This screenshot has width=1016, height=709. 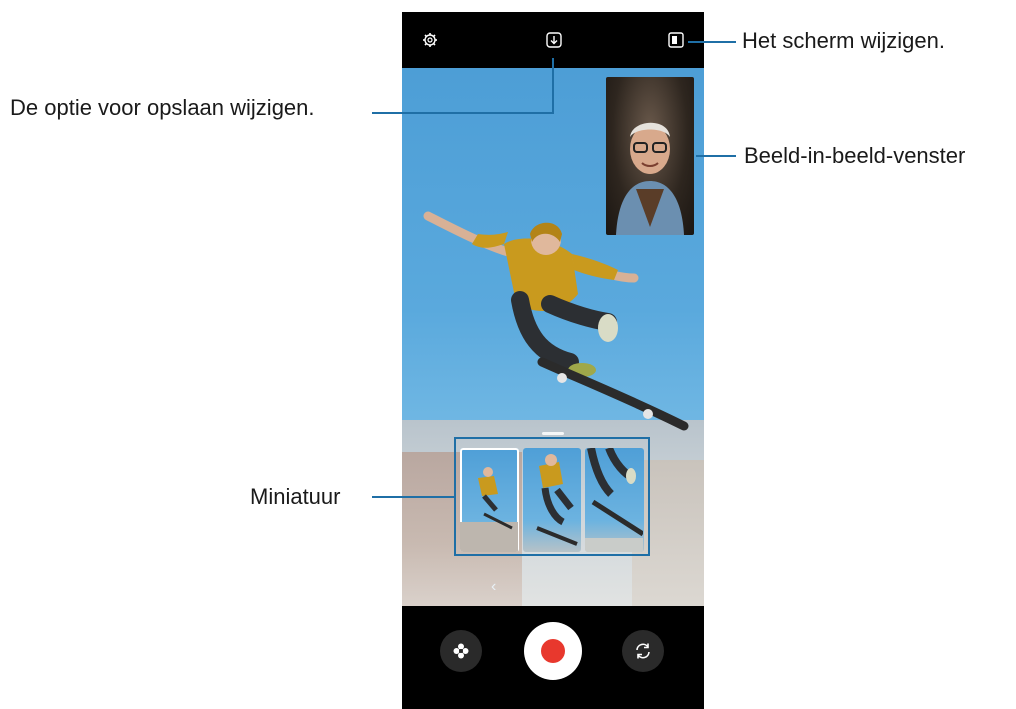 I want to click on callout-line-pip, so click(x=716, y=156).